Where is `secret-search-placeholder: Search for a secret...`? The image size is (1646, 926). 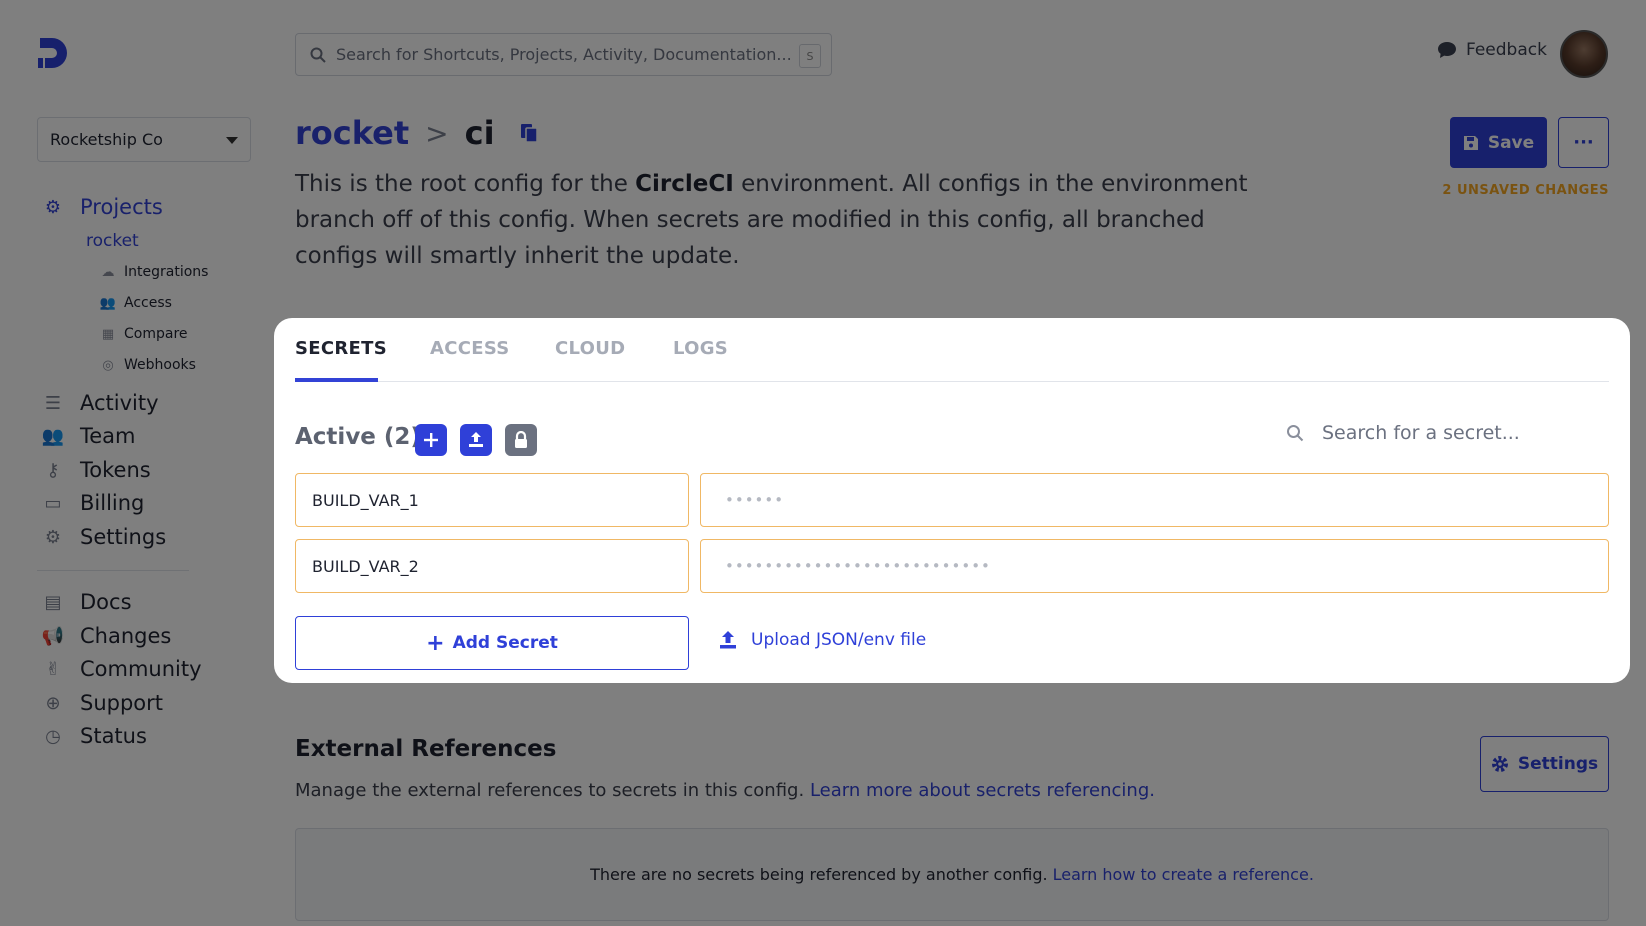
secret-search-placeholder: Search for a secret... is located at coordinates (1421, 433).